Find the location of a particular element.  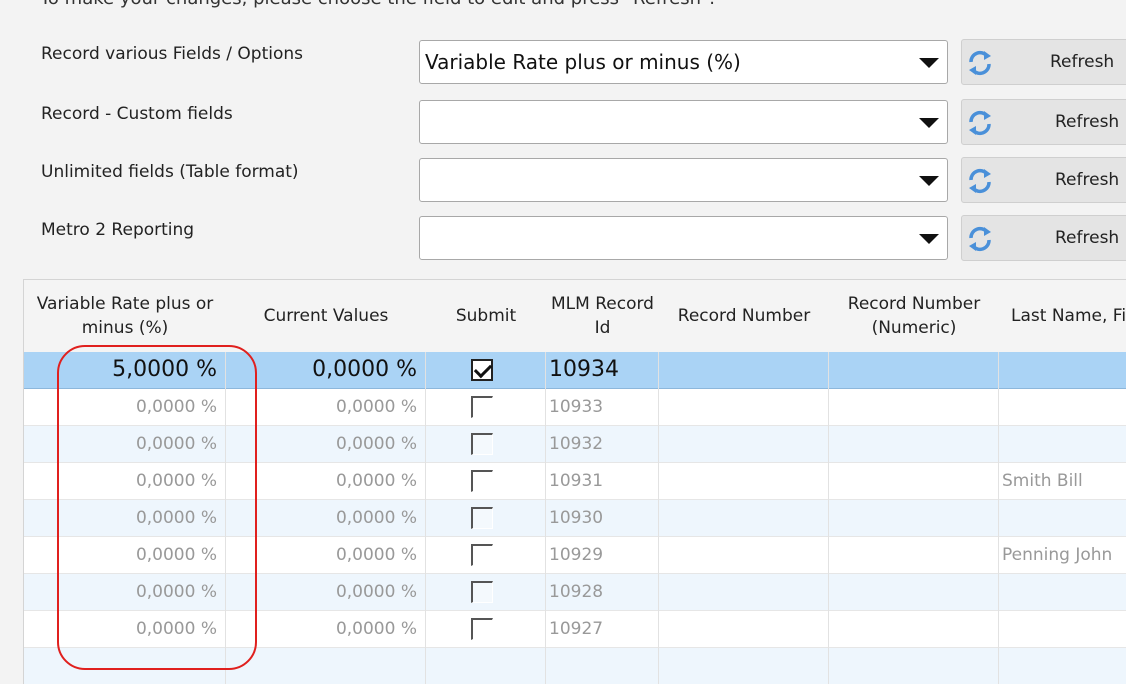

custom-fields-select is located at coordinates (683, 122).